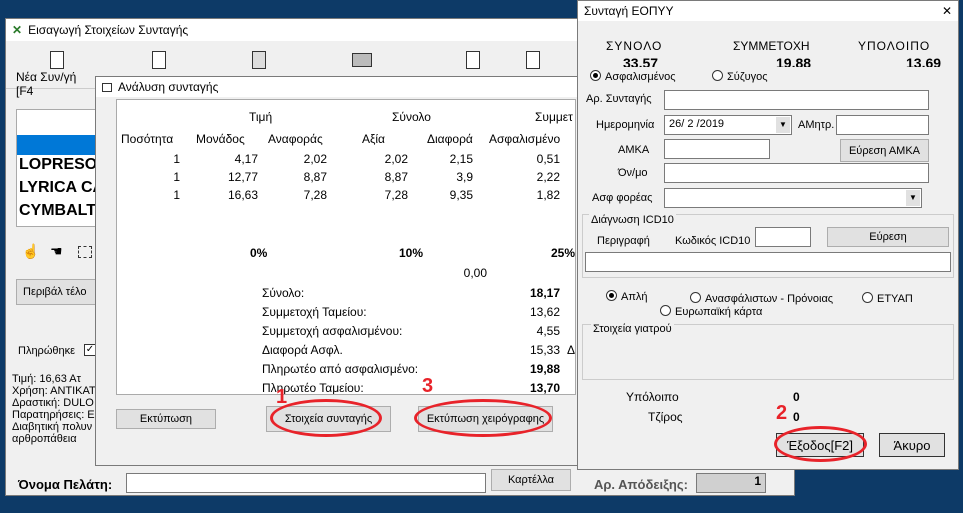 The height and width of the screenshot is (513, 963). I want to click on date-picker: 26/ 2 /2019 ▼, so click(728, 125).